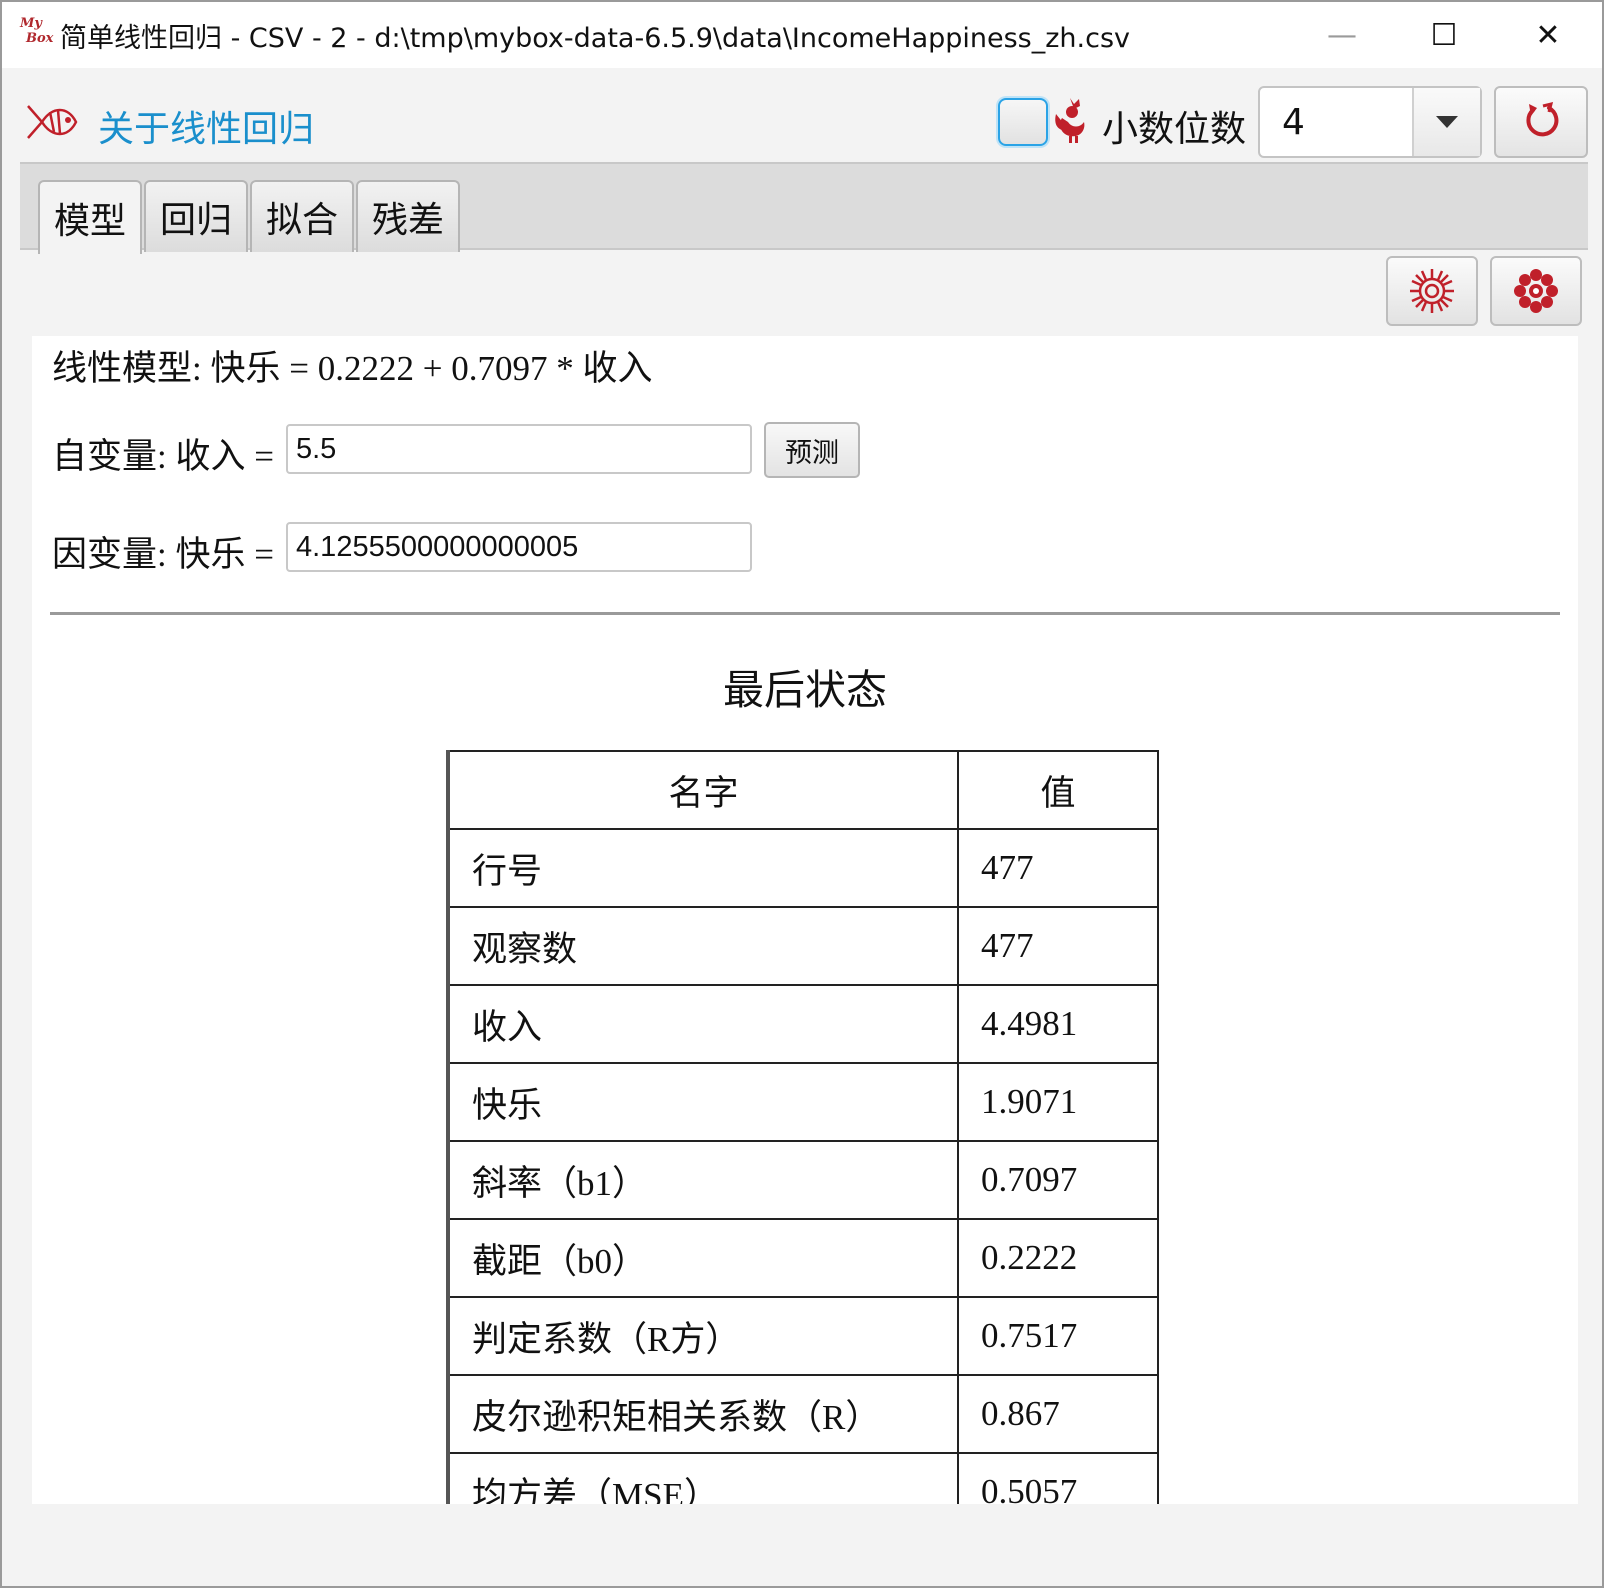  I want to click on table-row: 斜率（b1） 0.7097, so click(802, 1180).